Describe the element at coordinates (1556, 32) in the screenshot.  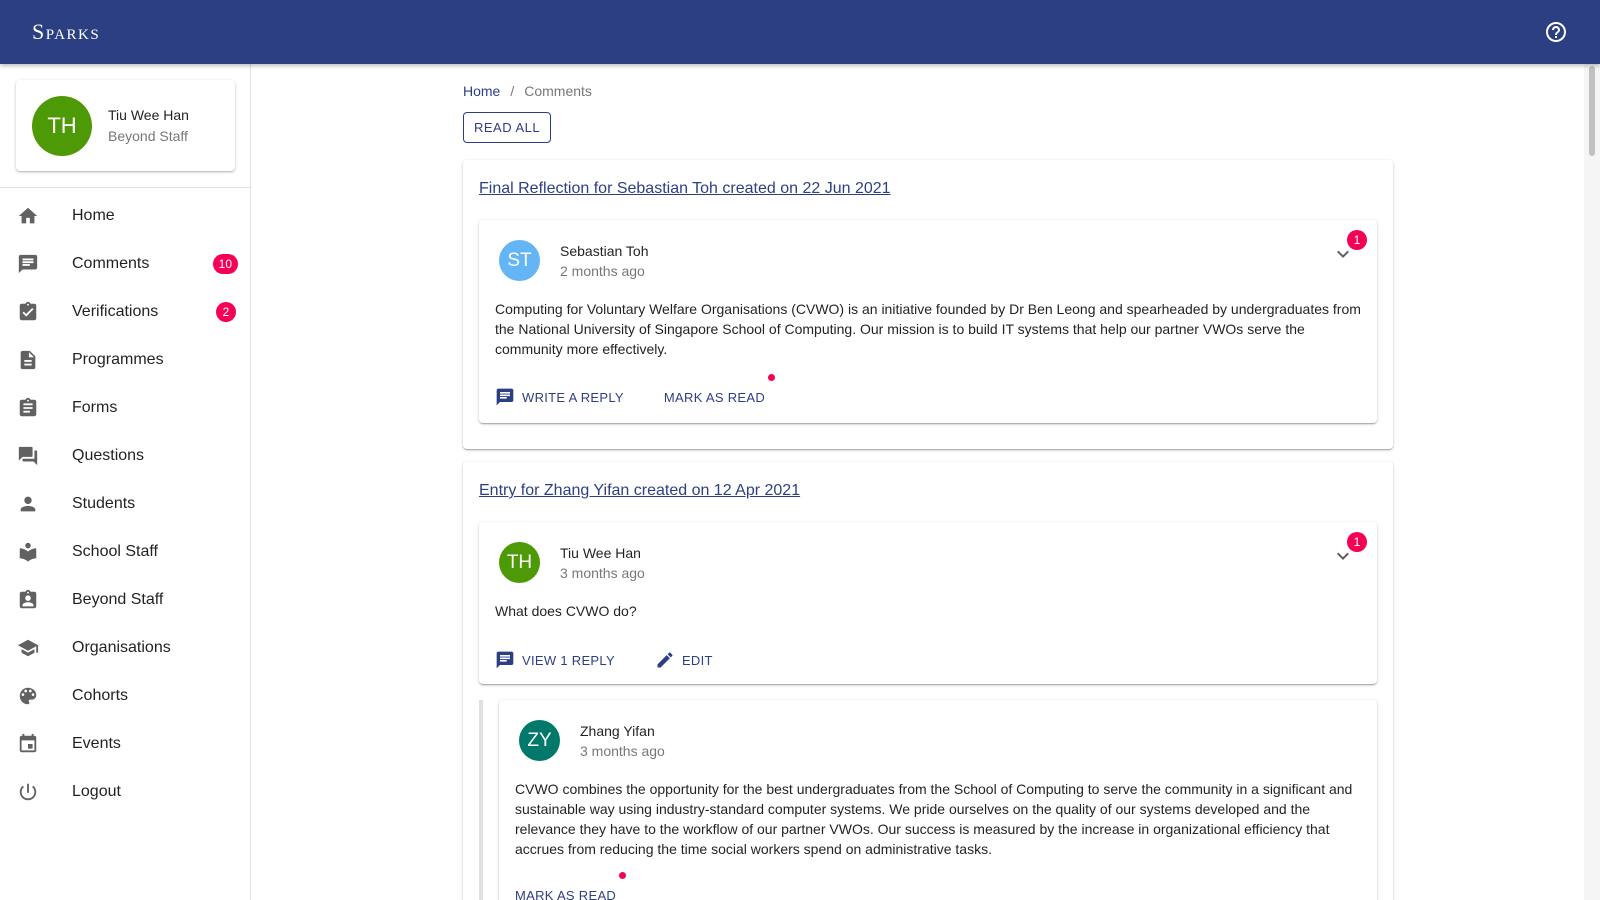
I see `help-circle-icon` at that location.